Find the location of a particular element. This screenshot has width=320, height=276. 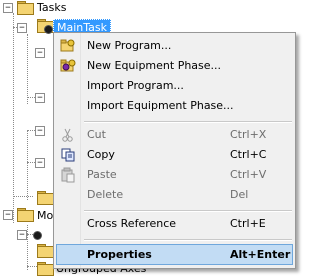

menu-item-label: Paste is located at coordinates (102, 174).